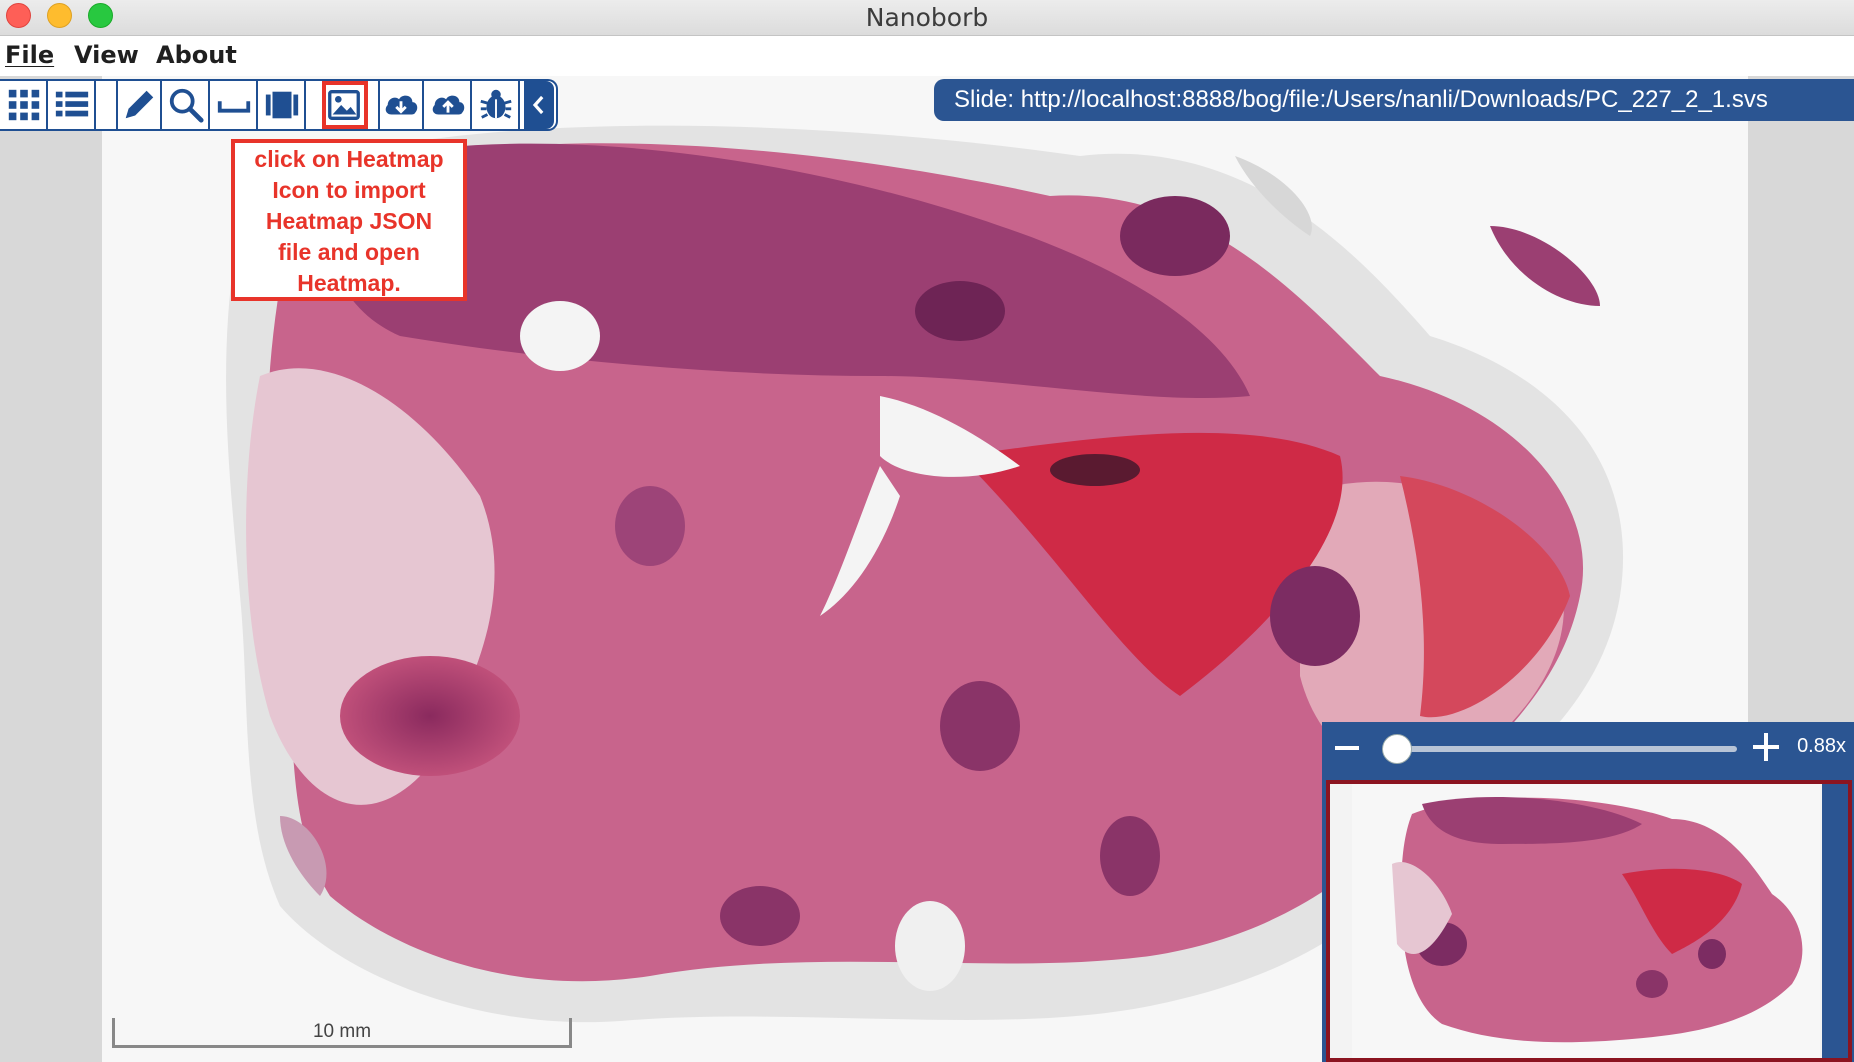 The image size is (1854, 1062). What do you see at coordinates (1347, 748) in the screenshot?
I see `zoom-out-icon` at bounding box center [1347, 748].